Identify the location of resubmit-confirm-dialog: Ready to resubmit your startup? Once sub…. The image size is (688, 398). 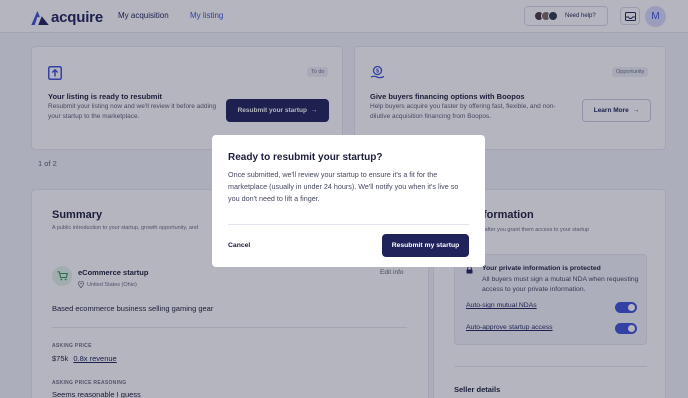
(348, 201).